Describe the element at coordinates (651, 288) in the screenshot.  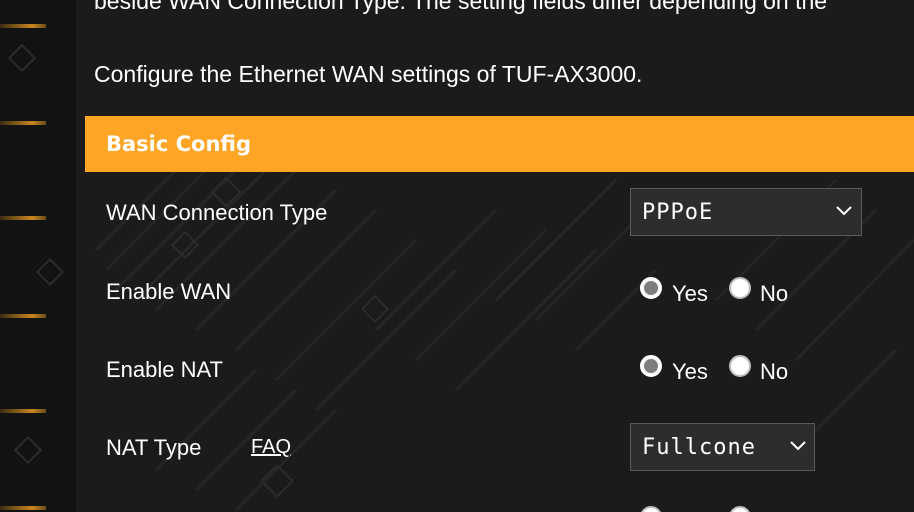
I see `enable-wan-yes-radio` at that location.